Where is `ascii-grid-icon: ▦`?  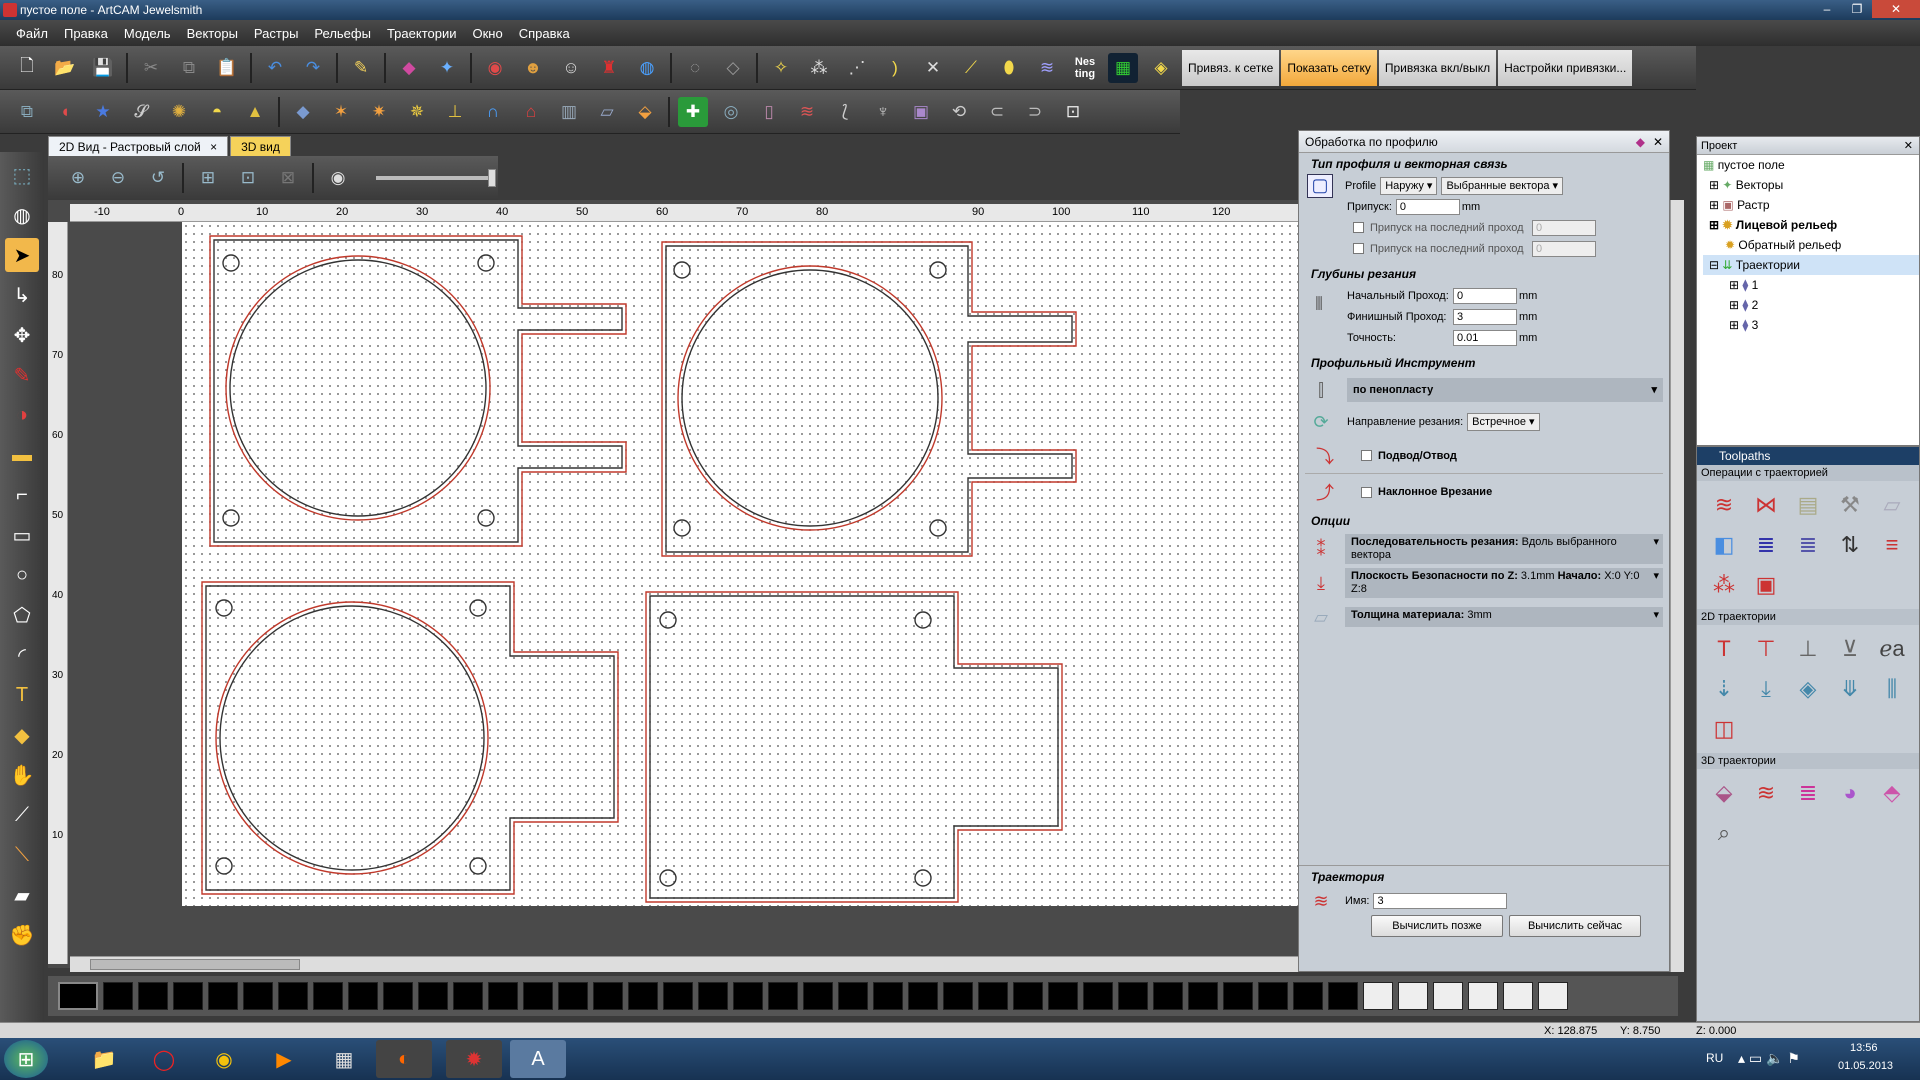
ascii-grid-icon: ▦ is located at coordinates (1123, 67).